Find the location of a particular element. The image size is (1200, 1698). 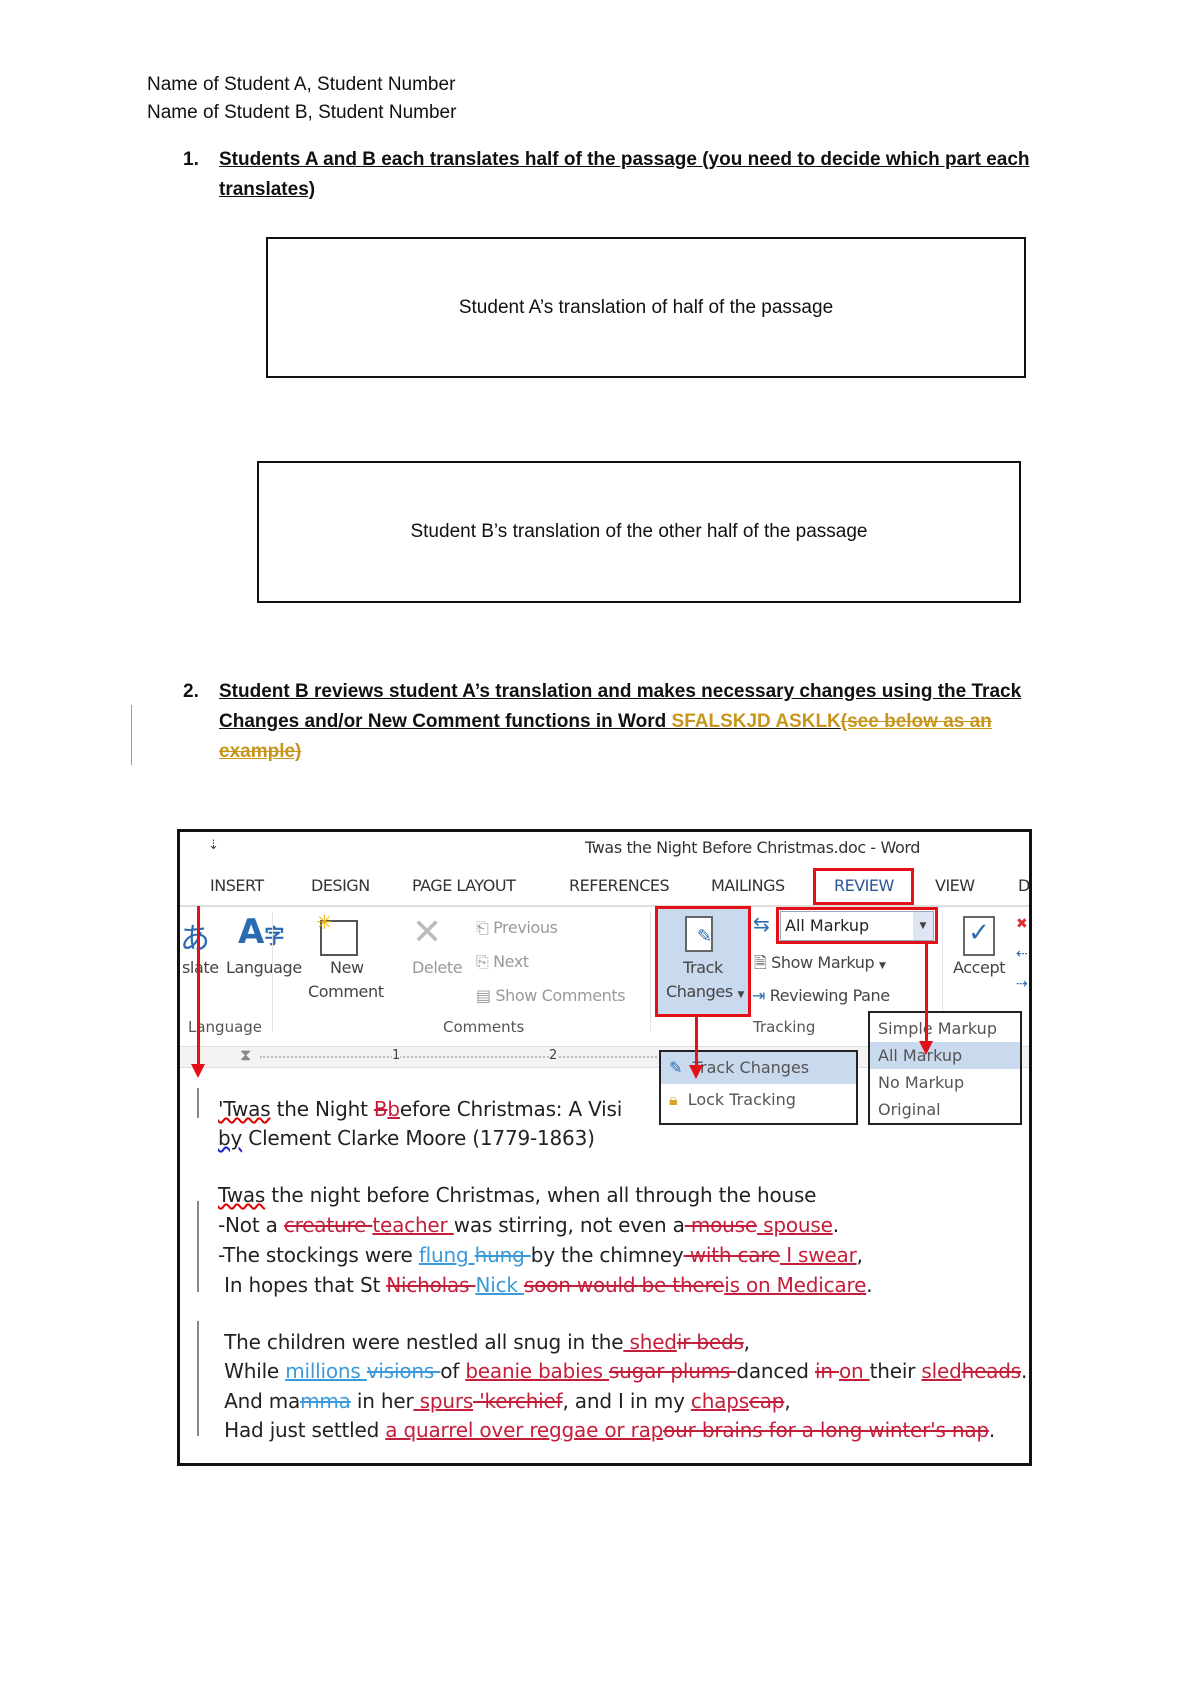

menu-item-lock-tracking: 🔒︎ Lock Tracking is located at coordinates (758, 1100).